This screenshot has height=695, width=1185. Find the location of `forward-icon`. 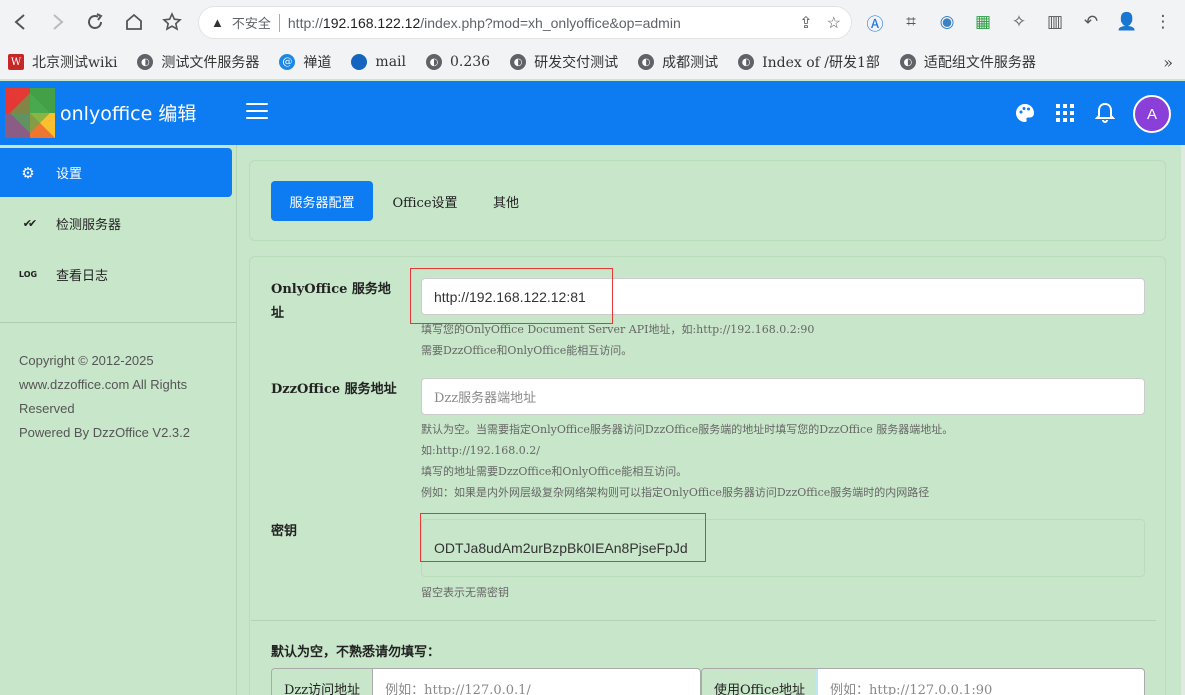

forward-icon is located at coordinates (57, 22).